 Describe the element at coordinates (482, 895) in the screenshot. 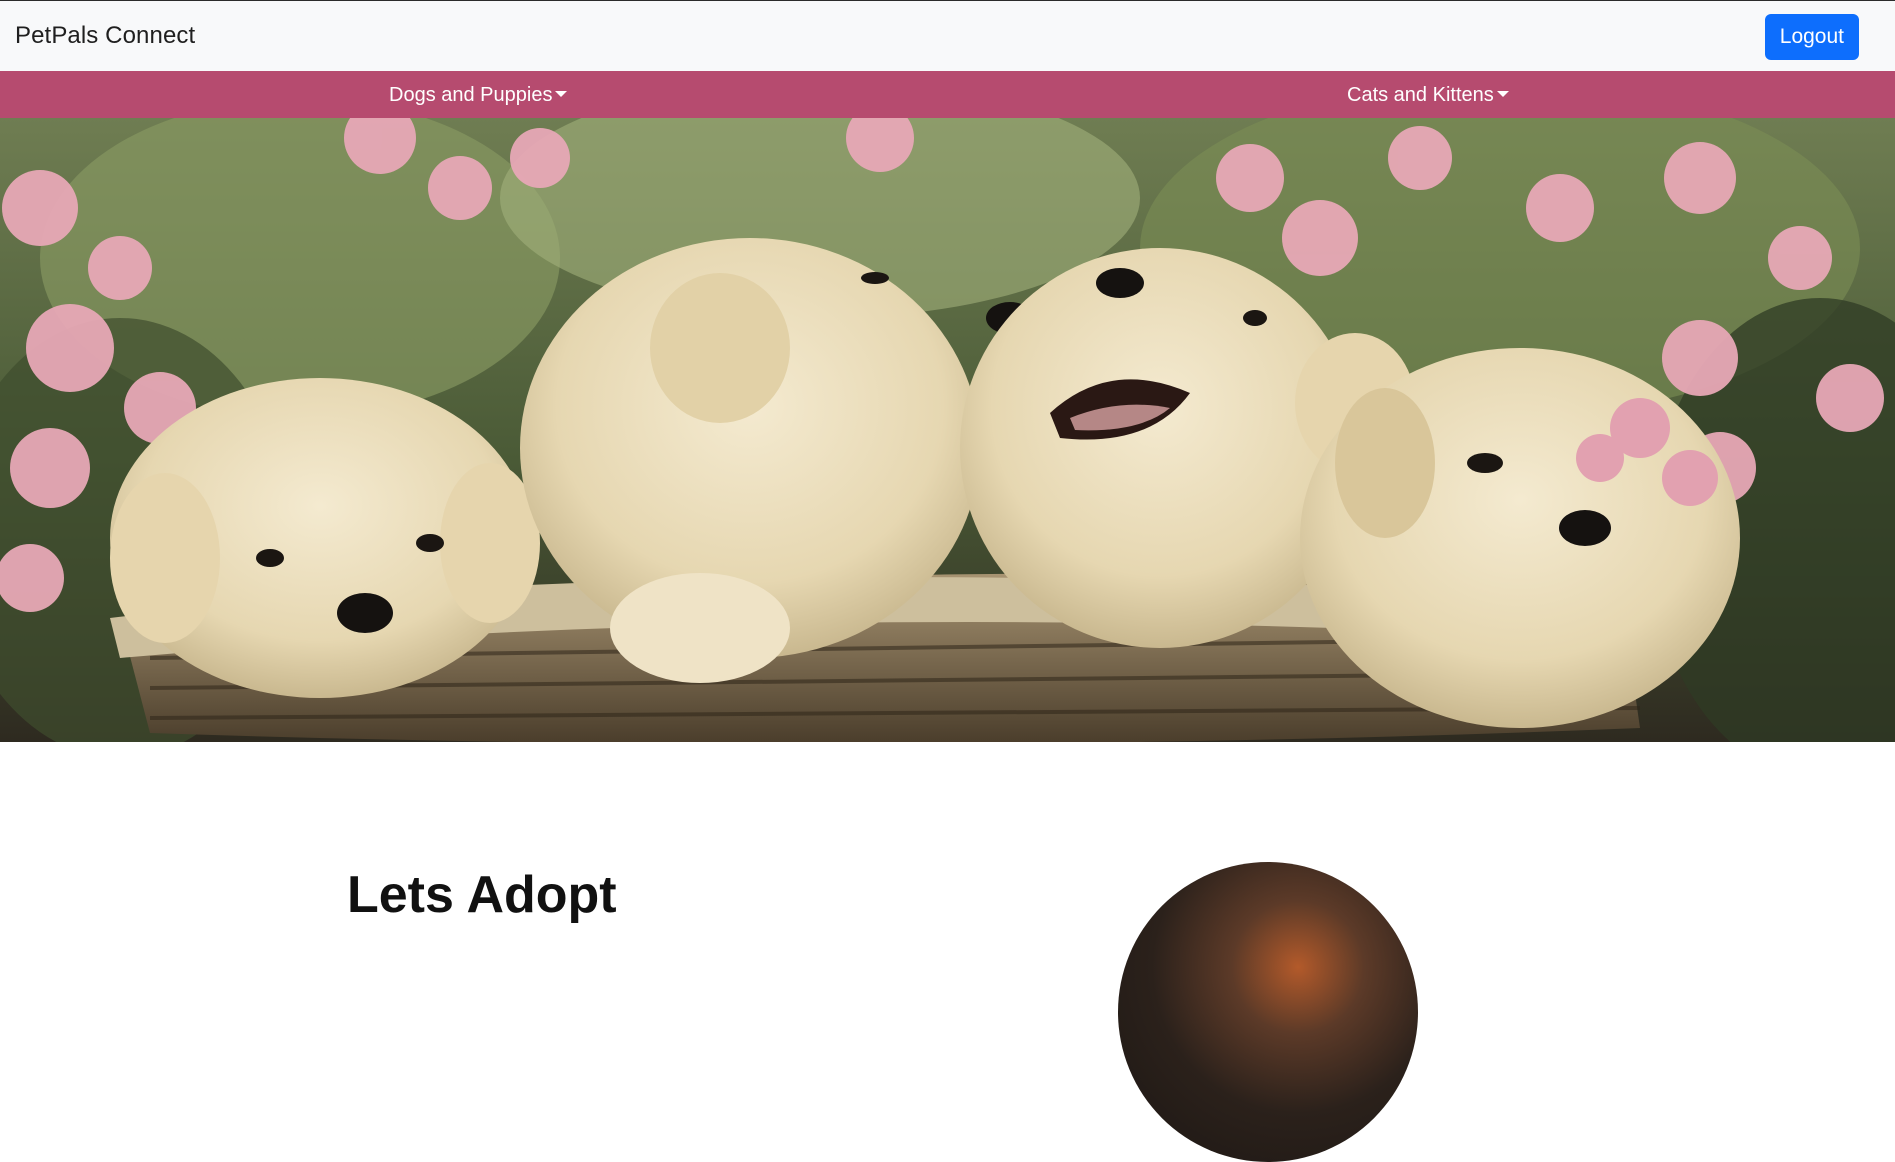

I see `section-title: Lets Adopt` at that location.